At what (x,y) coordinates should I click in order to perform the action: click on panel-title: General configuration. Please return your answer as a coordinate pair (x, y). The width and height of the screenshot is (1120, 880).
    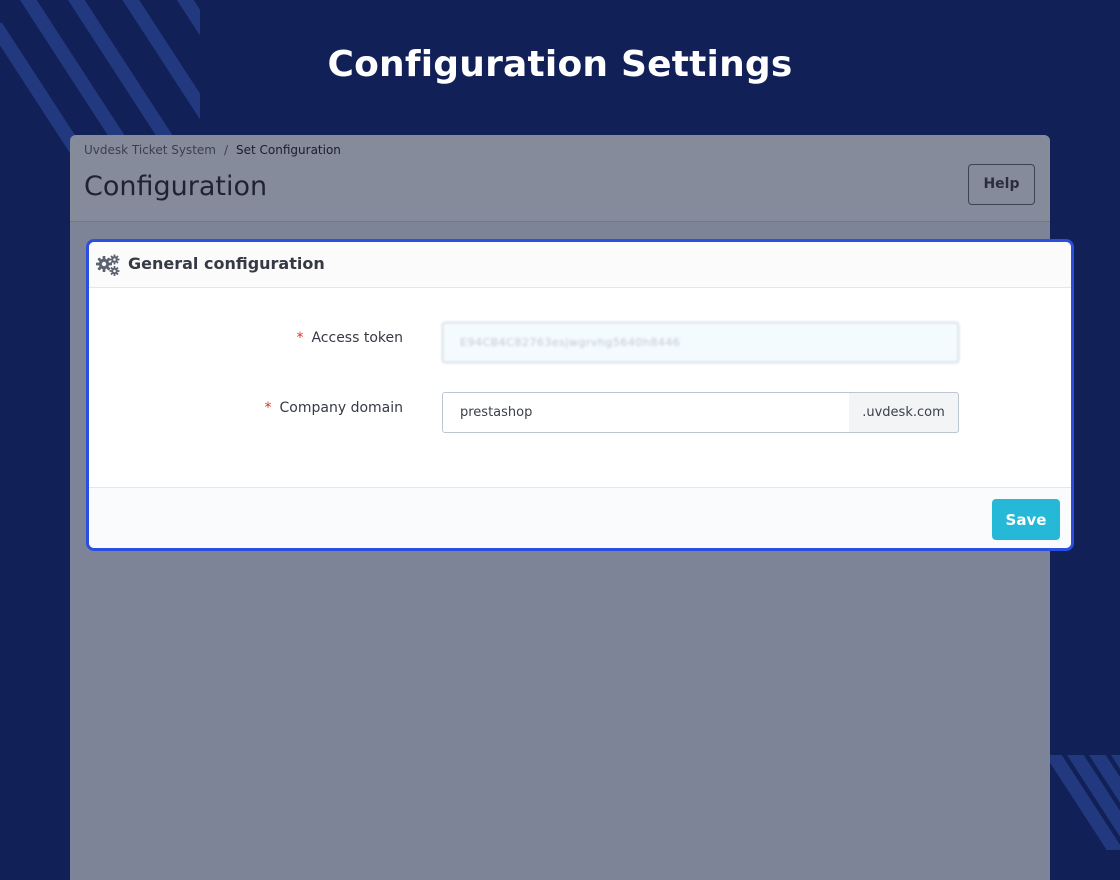
    Looking at the image, I should click on (226, 263).